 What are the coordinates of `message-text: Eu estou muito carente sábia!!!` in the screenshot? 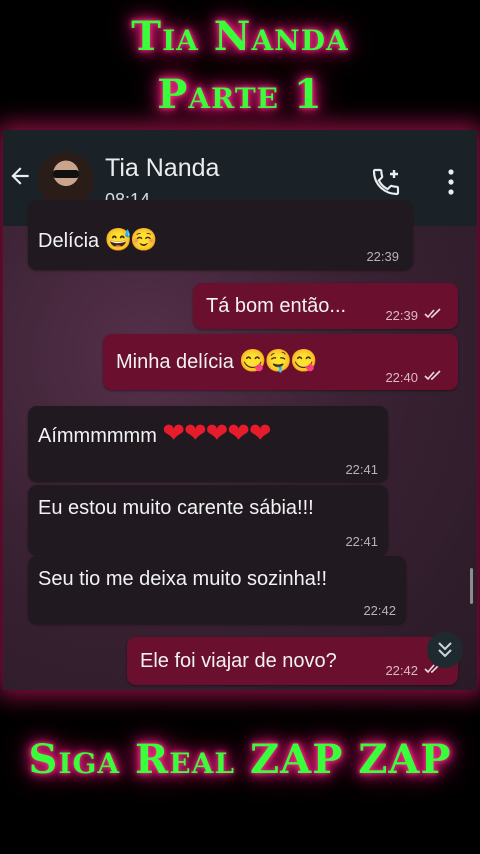 It's located at (176, 508).